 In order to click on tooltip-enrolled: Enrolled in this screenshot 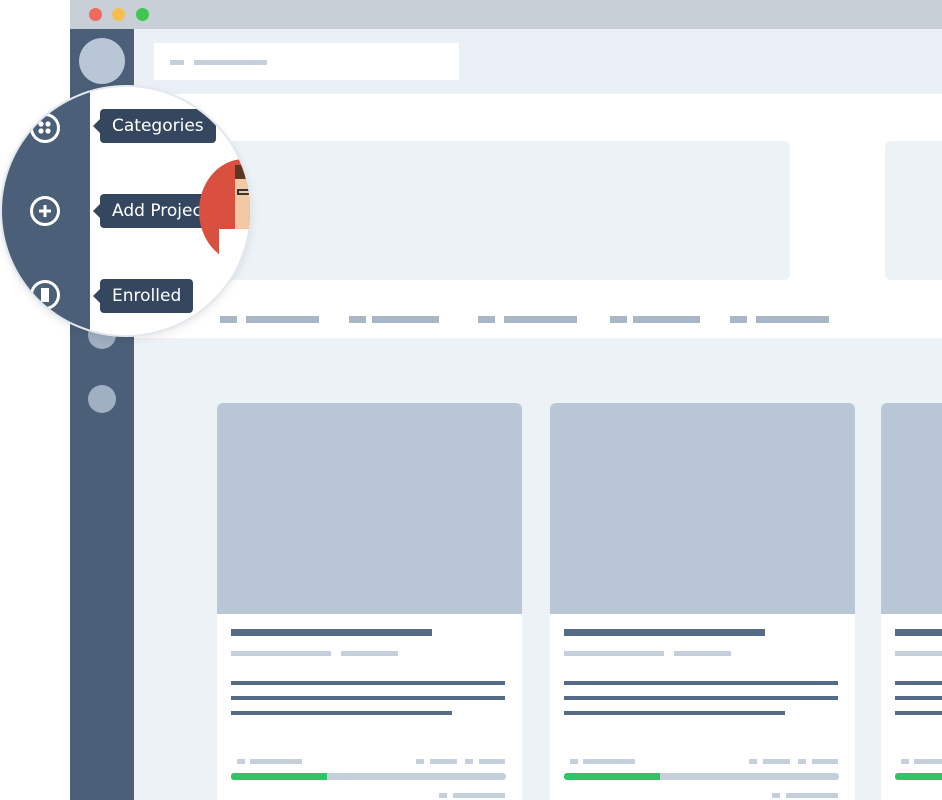, I will do `click(143, 296)`.